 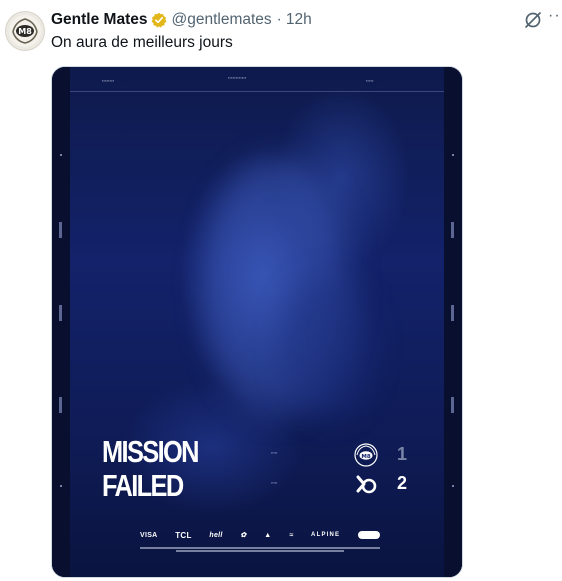 What do you see at coordinates (402, 483) in the screenshot?
I see `team2-score: 2` at bounding box center [402, 483].